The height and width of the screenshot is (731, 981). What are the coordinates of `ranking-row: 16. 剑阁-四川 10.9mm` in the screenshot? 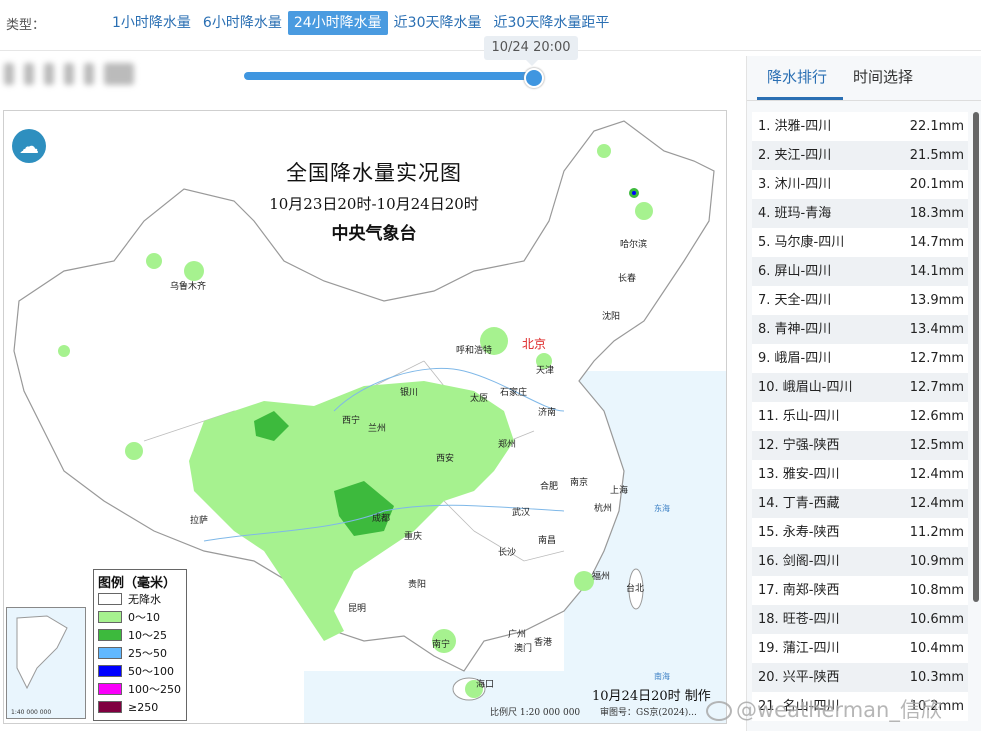 It's located at (860, 561).